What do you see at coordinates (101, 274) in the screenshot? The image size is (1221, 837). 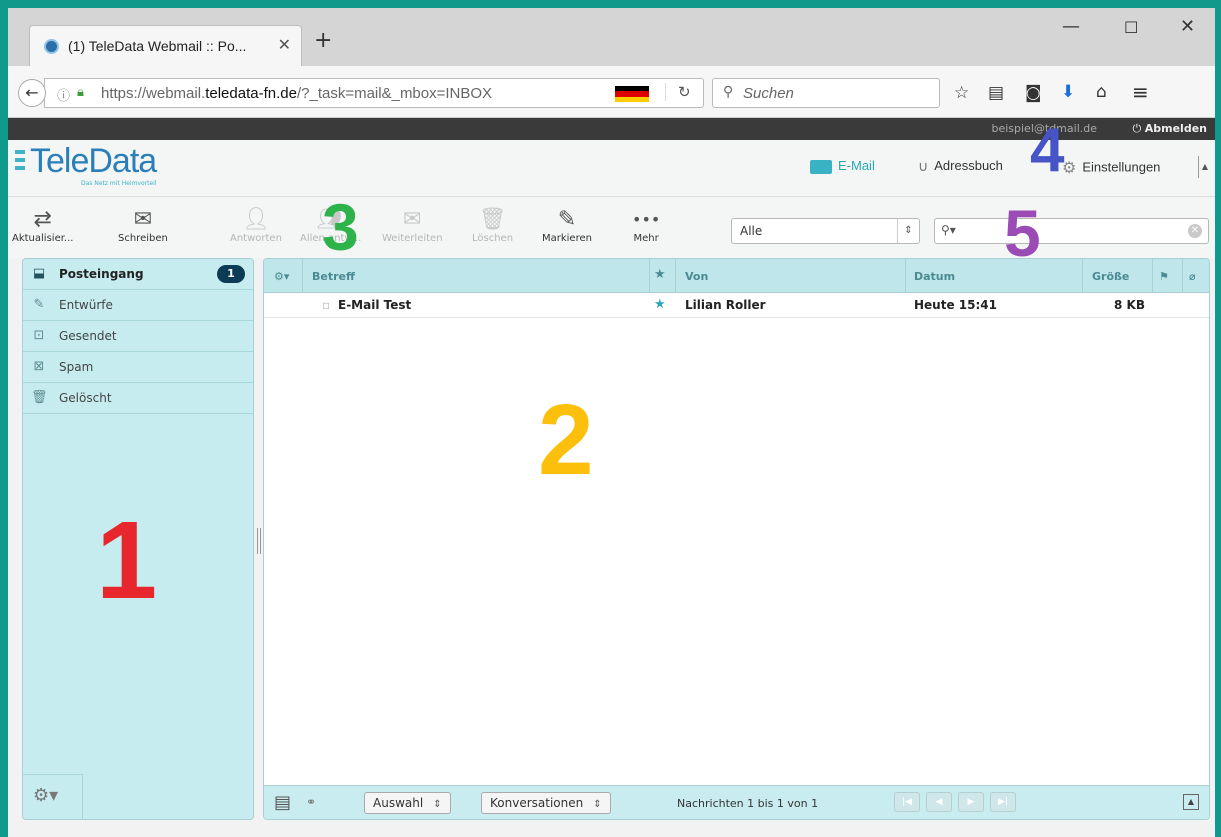 I see `folder-label: Posteingang` at bounding box center [101, 274].